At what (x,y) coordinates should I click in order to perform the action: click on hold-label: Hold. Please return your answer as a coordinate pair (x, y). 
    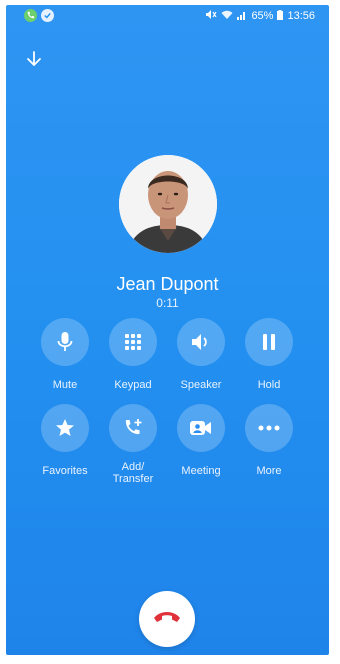
    Looking at the image, I should click on (269, 385).